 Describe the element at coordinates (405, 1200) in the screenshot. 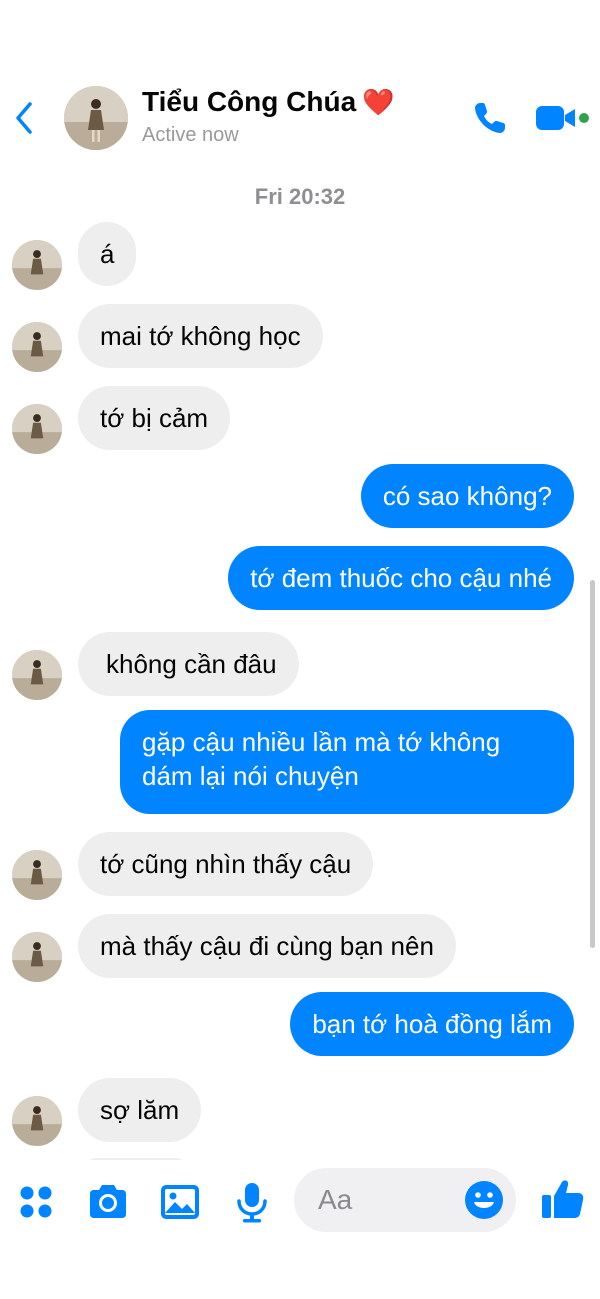

I see `message-input: Aa` at that location.